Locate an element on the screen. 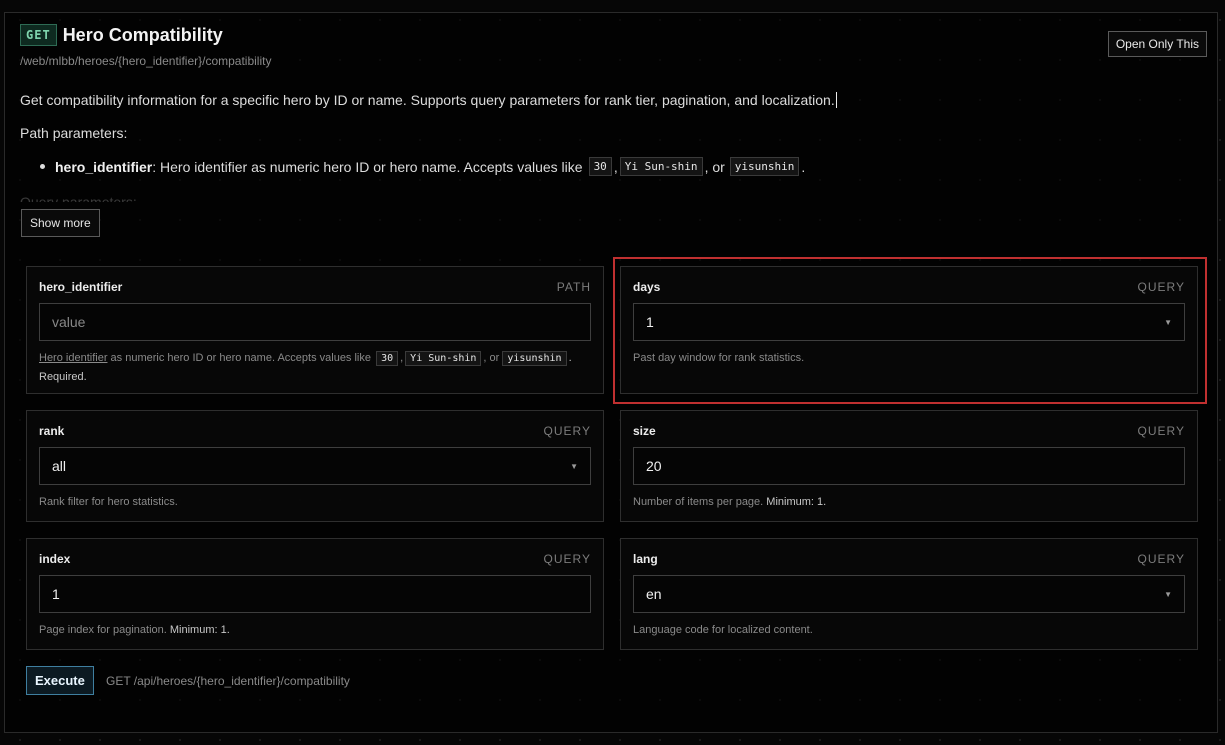 The height and width of the screenshot is (745, 1225). param-name: hero_identifier is located at coordinates (81, 287).